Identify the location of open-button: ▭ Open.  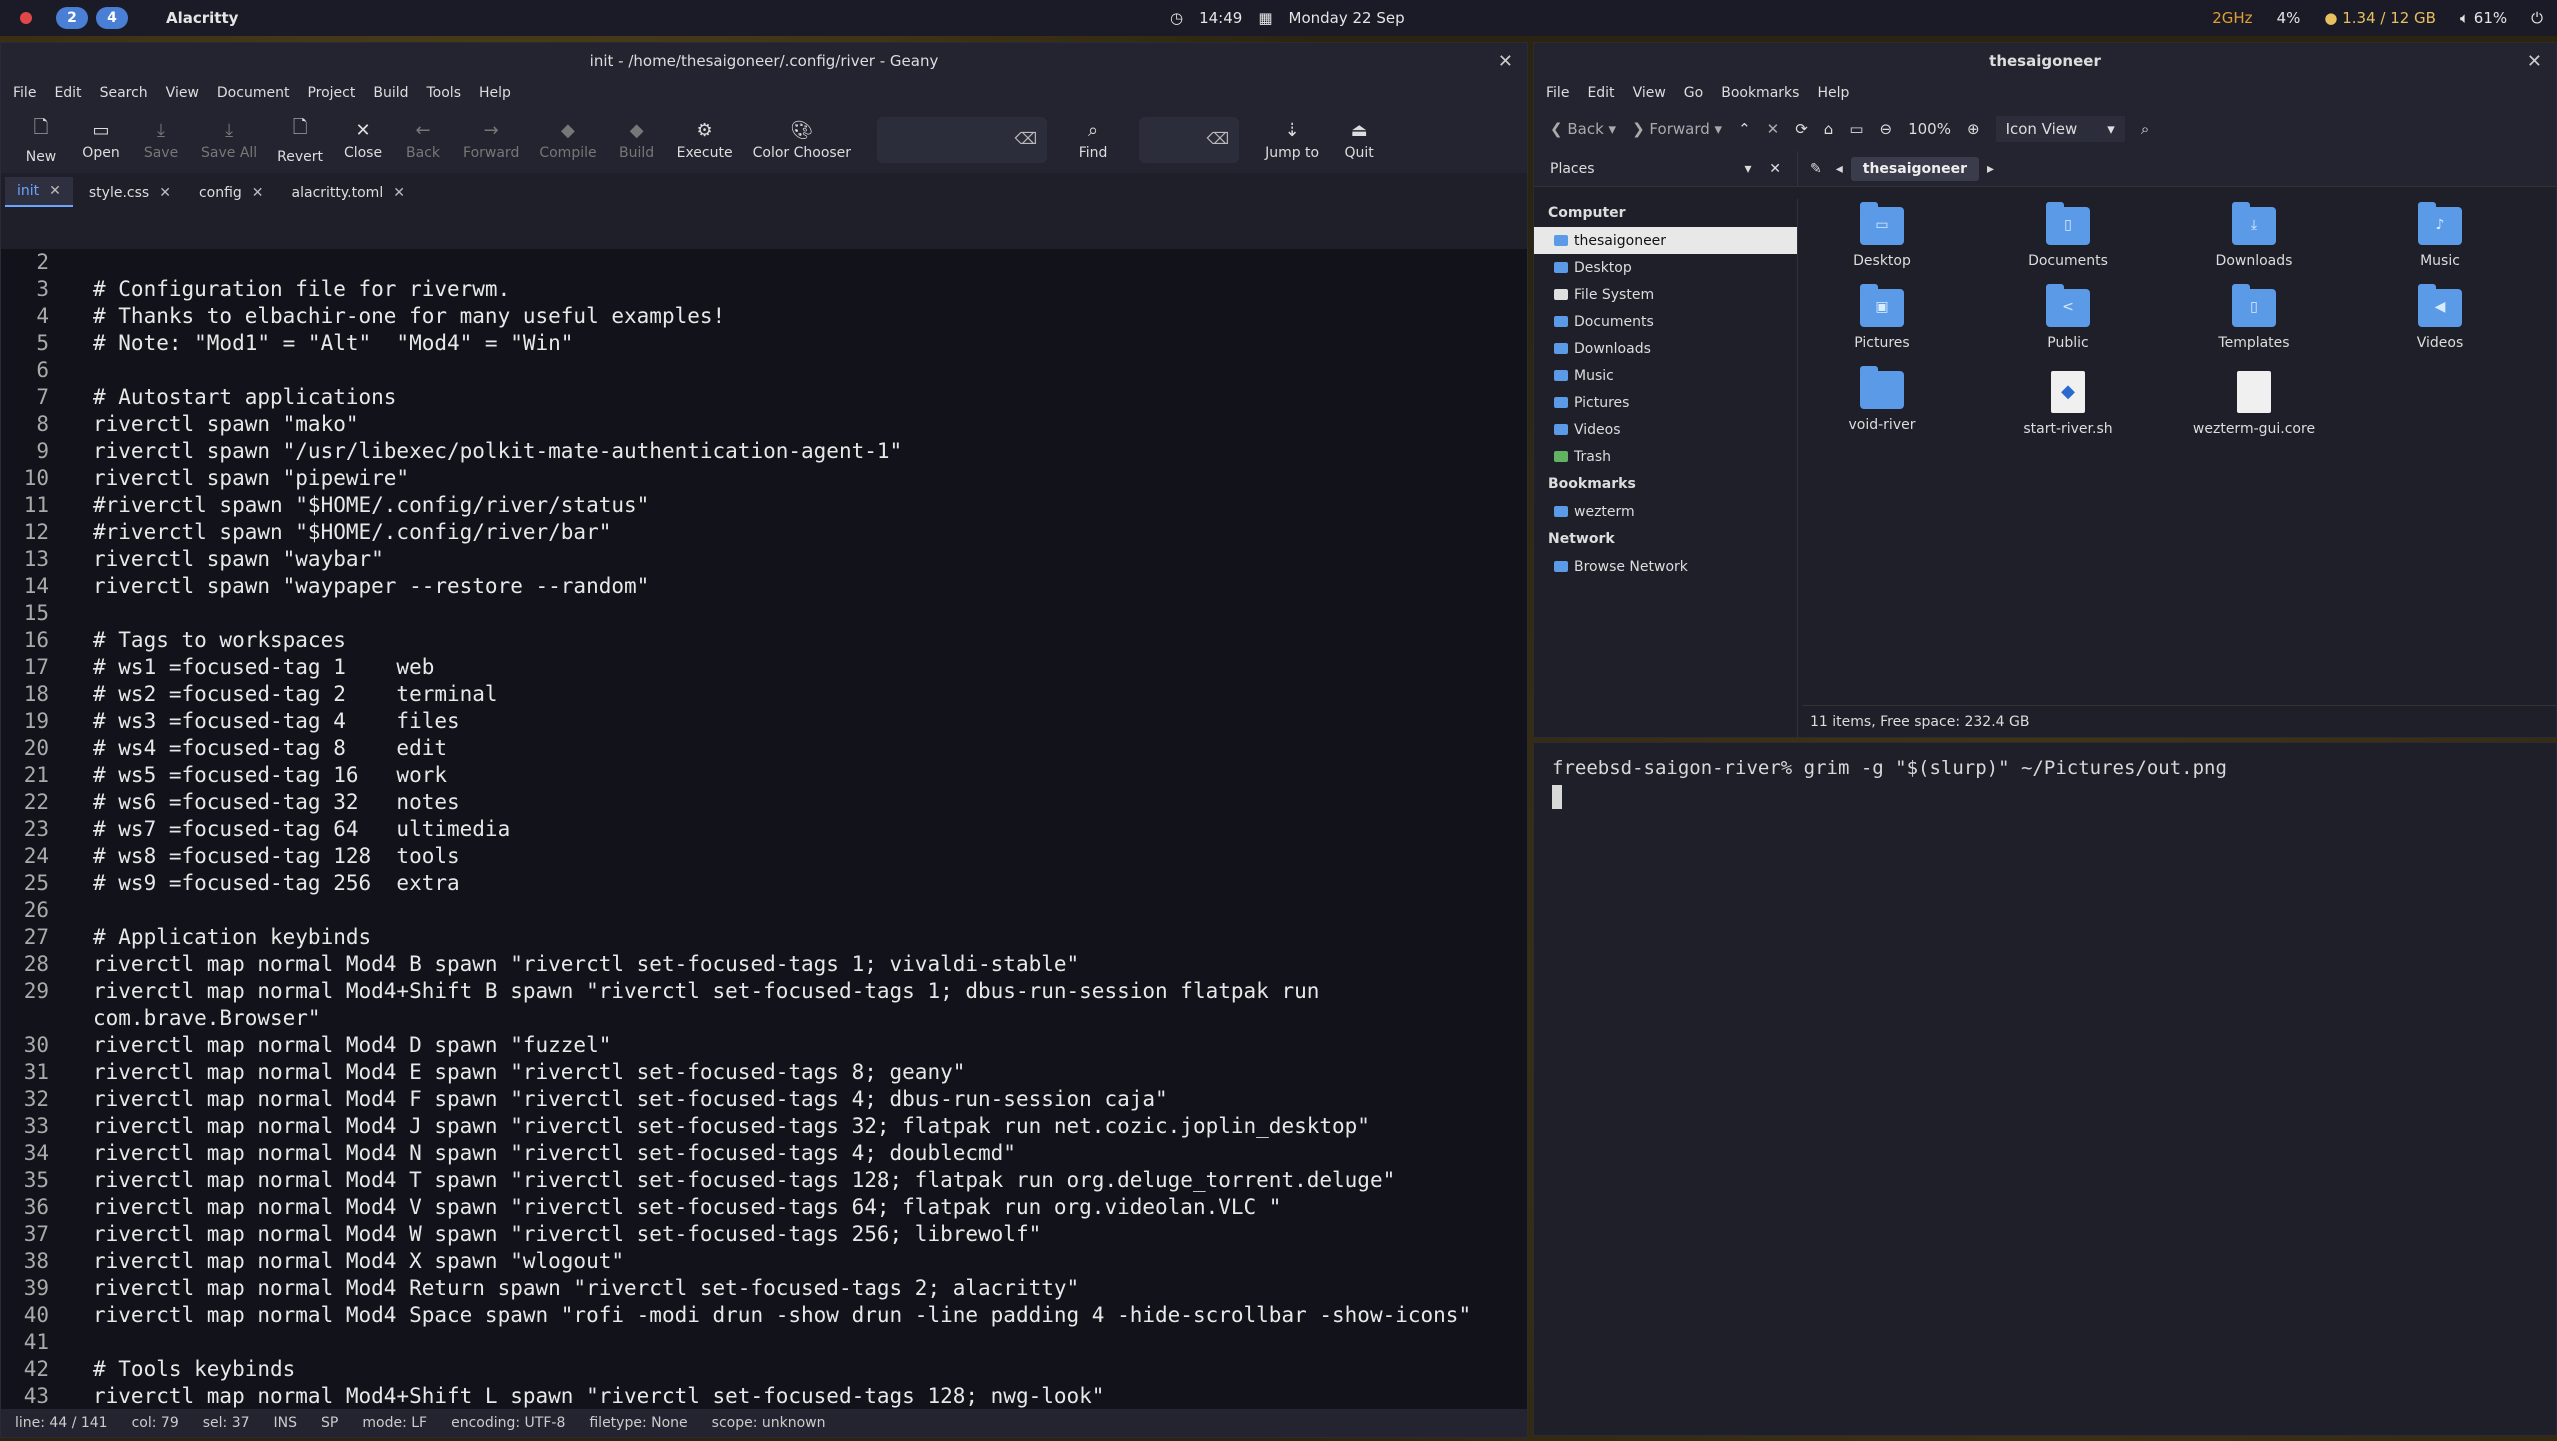
(101, 140).